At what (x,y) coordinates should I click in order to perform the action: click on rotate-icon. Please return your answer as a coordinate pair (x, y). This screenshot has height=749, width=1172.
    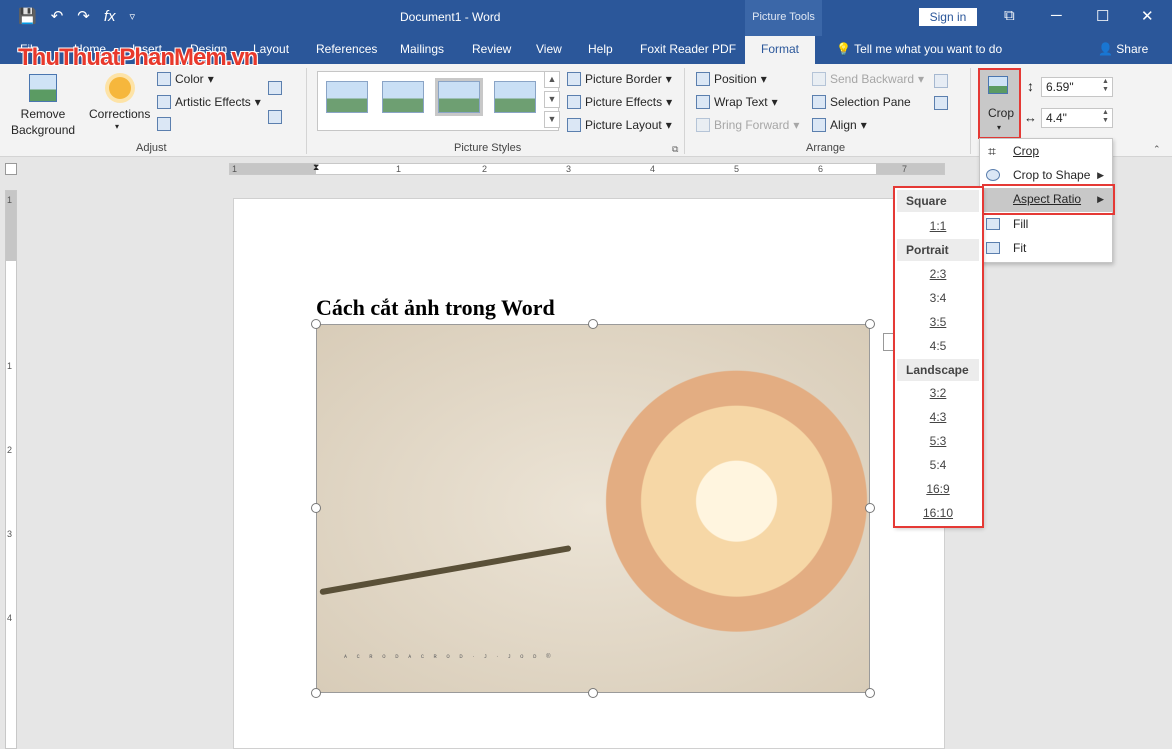
    Looking at the image, I should click on (941, 103).